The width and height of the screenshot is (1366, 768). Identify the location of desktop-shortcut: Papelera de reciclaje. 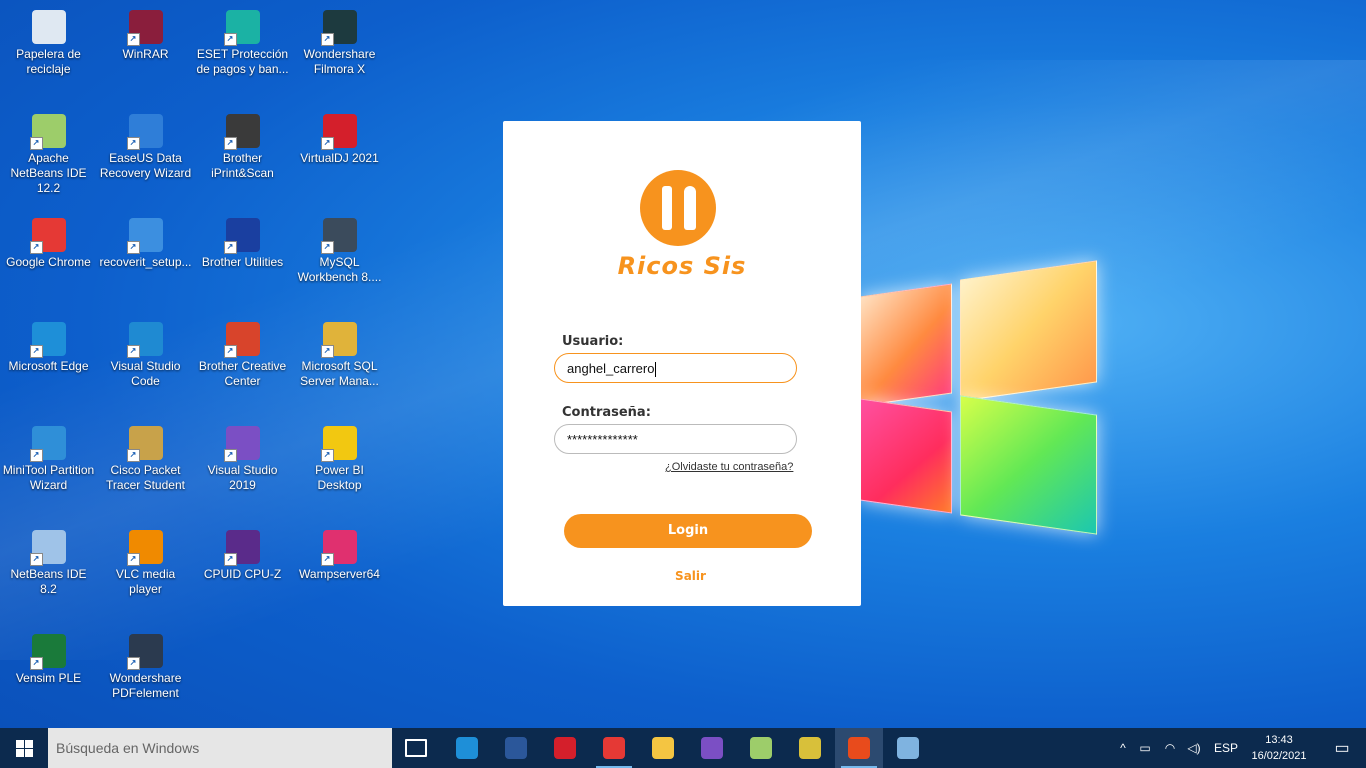
(48, 52).